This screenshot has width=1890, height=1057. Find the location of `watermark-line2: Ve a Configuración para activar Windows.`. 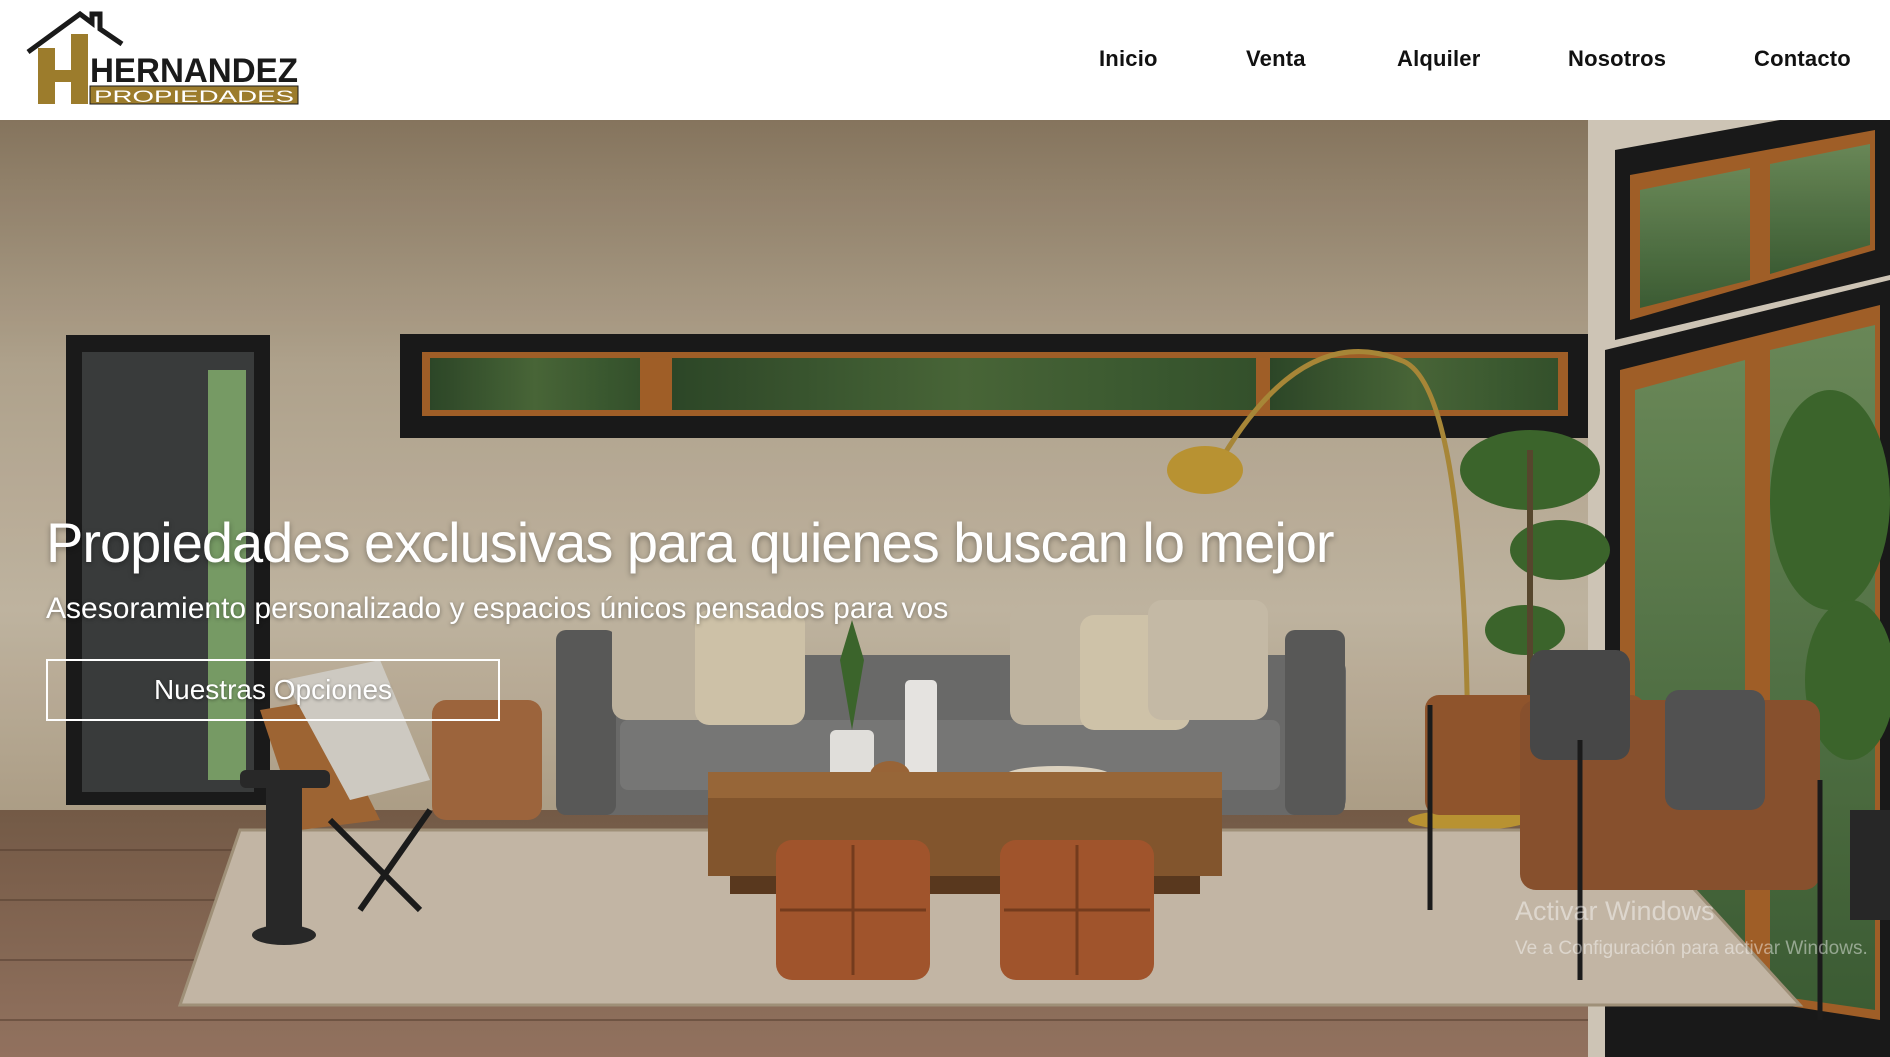

watermark-line2: Ve a Configuración para activar Windows. is located at coordinates (1691, 948).